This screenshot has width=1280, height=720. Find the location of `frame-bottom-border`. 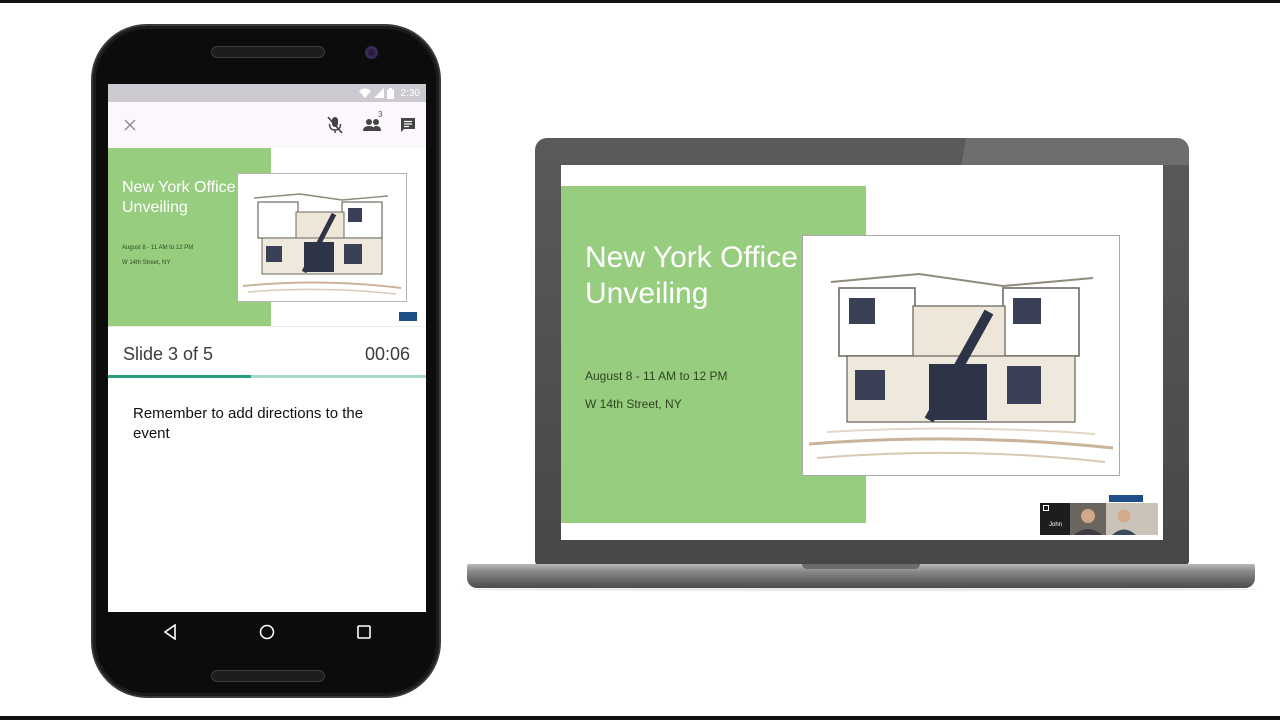

frame-bottom-border is located at coordinates (640, 718).